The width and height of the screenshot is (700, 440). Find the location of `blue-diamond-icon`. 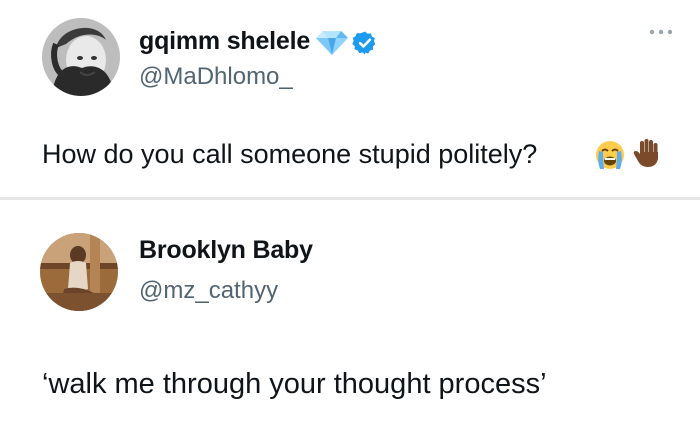

blue-diamond-icon is located at coordinates (332, 43).